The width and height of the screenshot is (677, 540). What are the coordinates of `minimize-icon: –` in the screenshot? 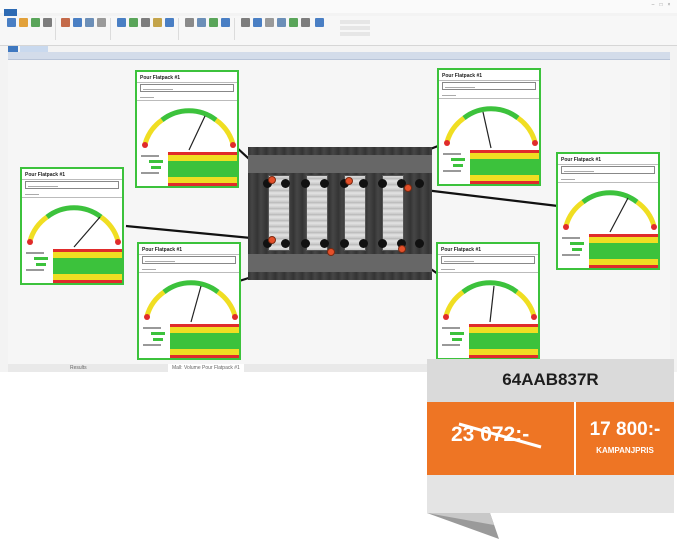 It's located at (653, 5).